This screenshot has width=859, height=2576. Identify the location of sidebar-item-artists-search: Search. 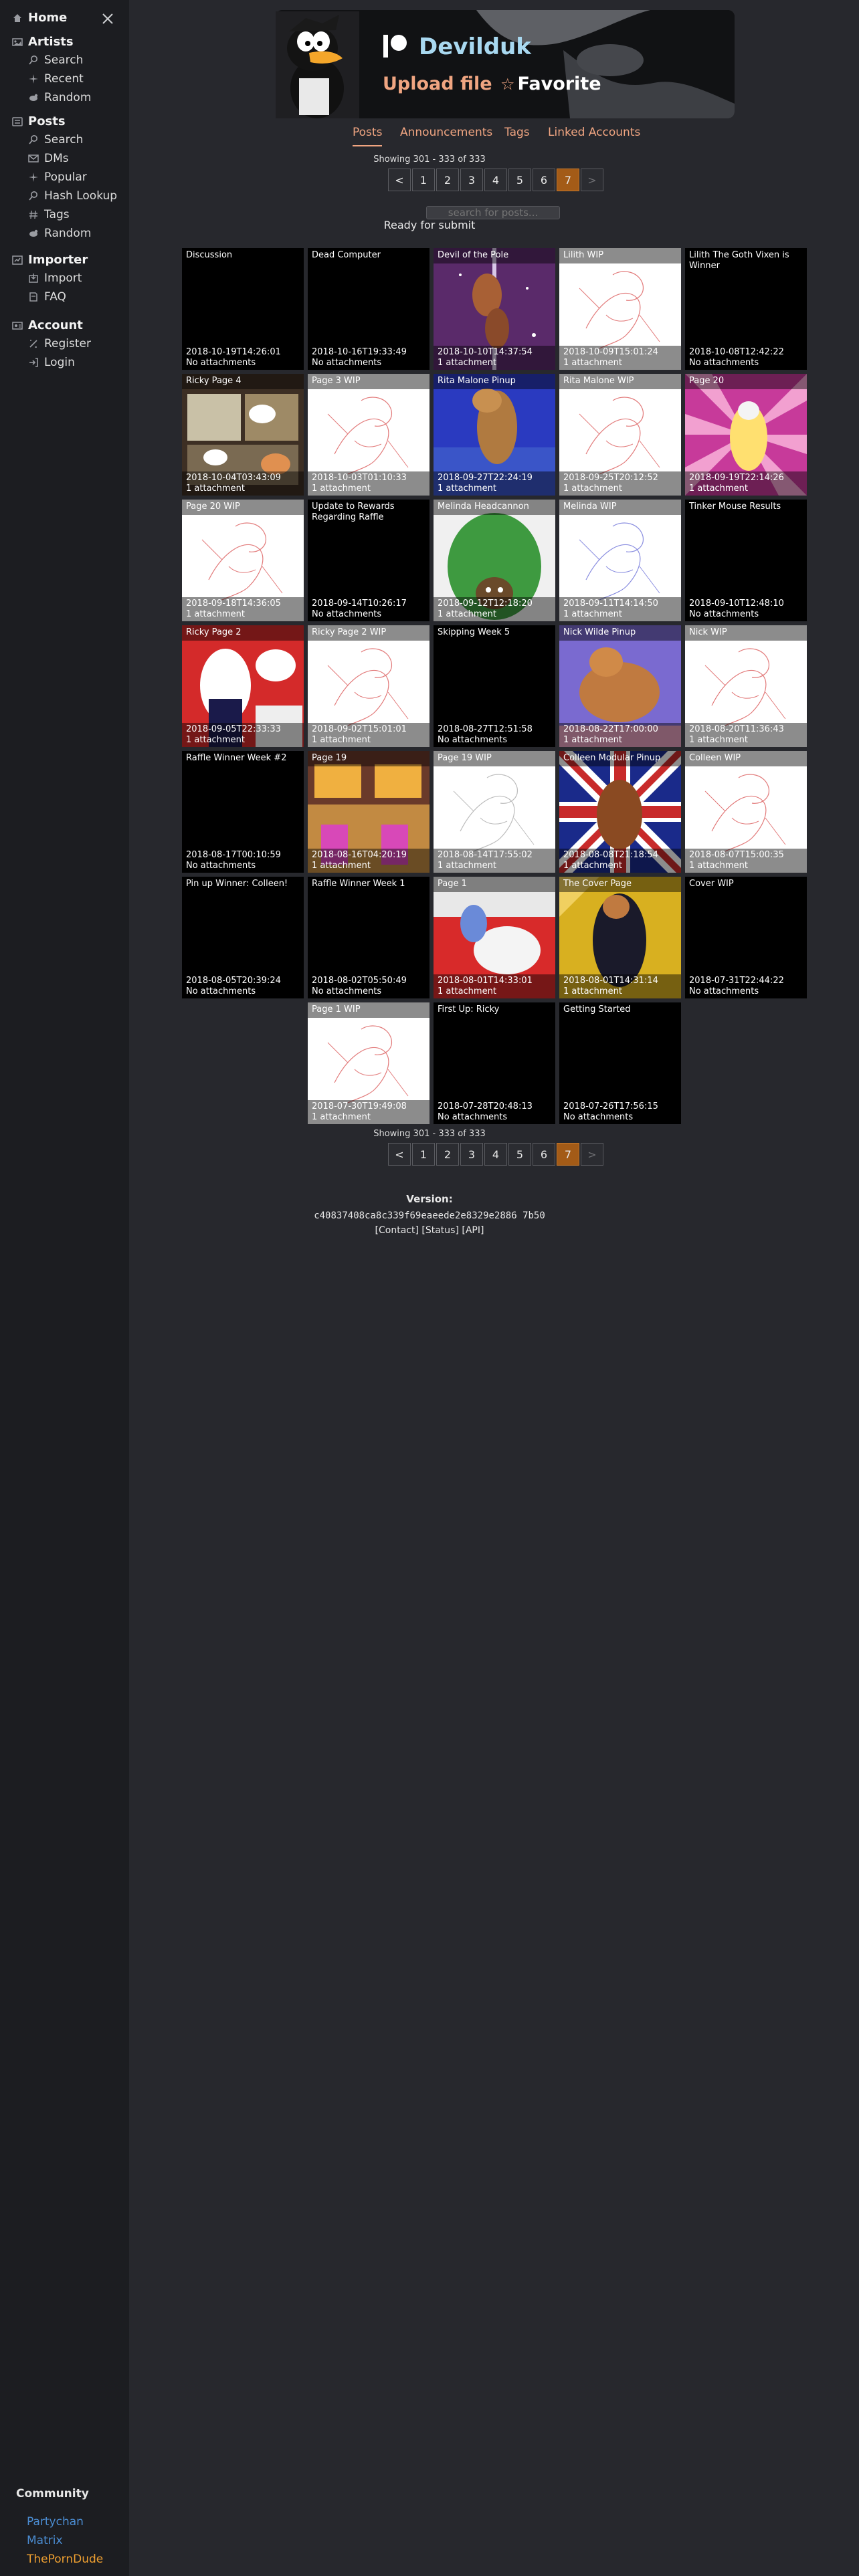
(56, 60).